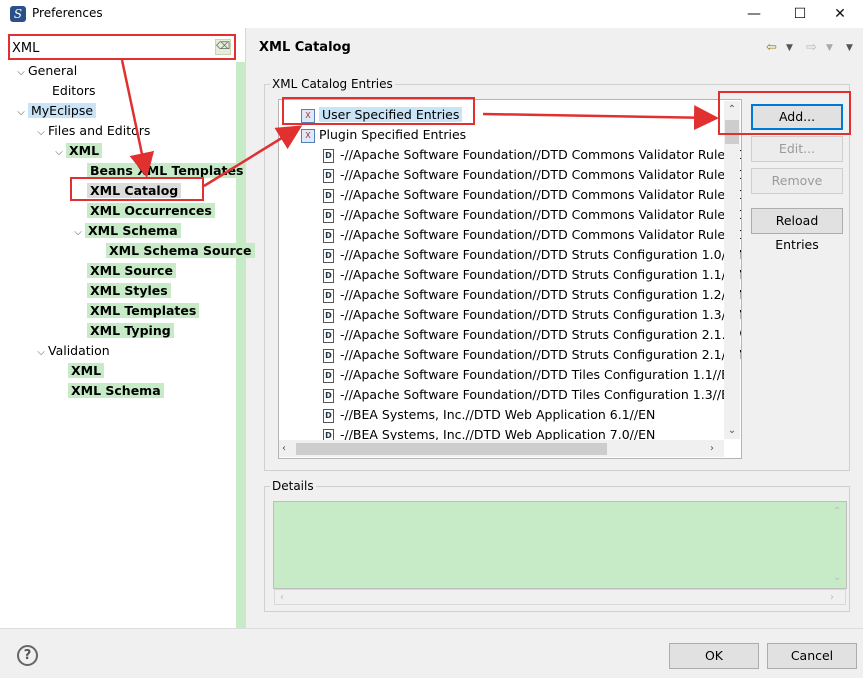  Describe the element at coordinates (253, 156) in the screenshot. I see `arrow-catalog-to-entries` at that location.